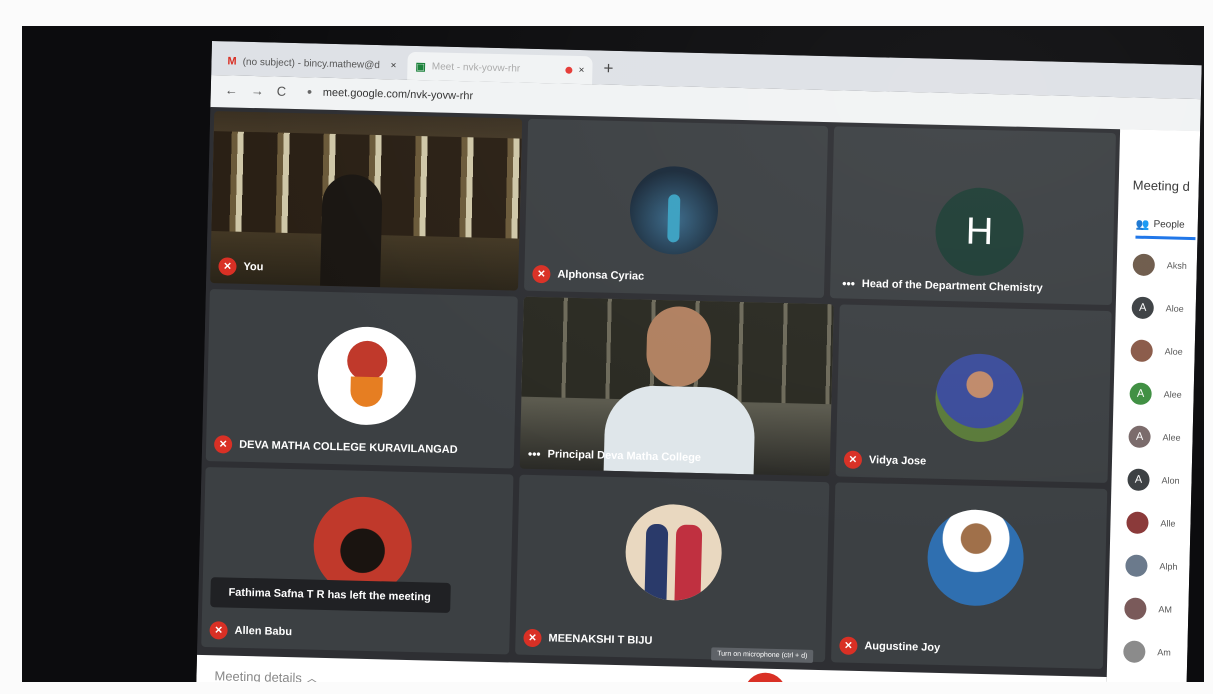 This screenshot has height=694, width=1213. What do you see at coordinates (1156, 351) in the screenshot?
I see `list-item: Aloe` at bounding box center [1156, 351].